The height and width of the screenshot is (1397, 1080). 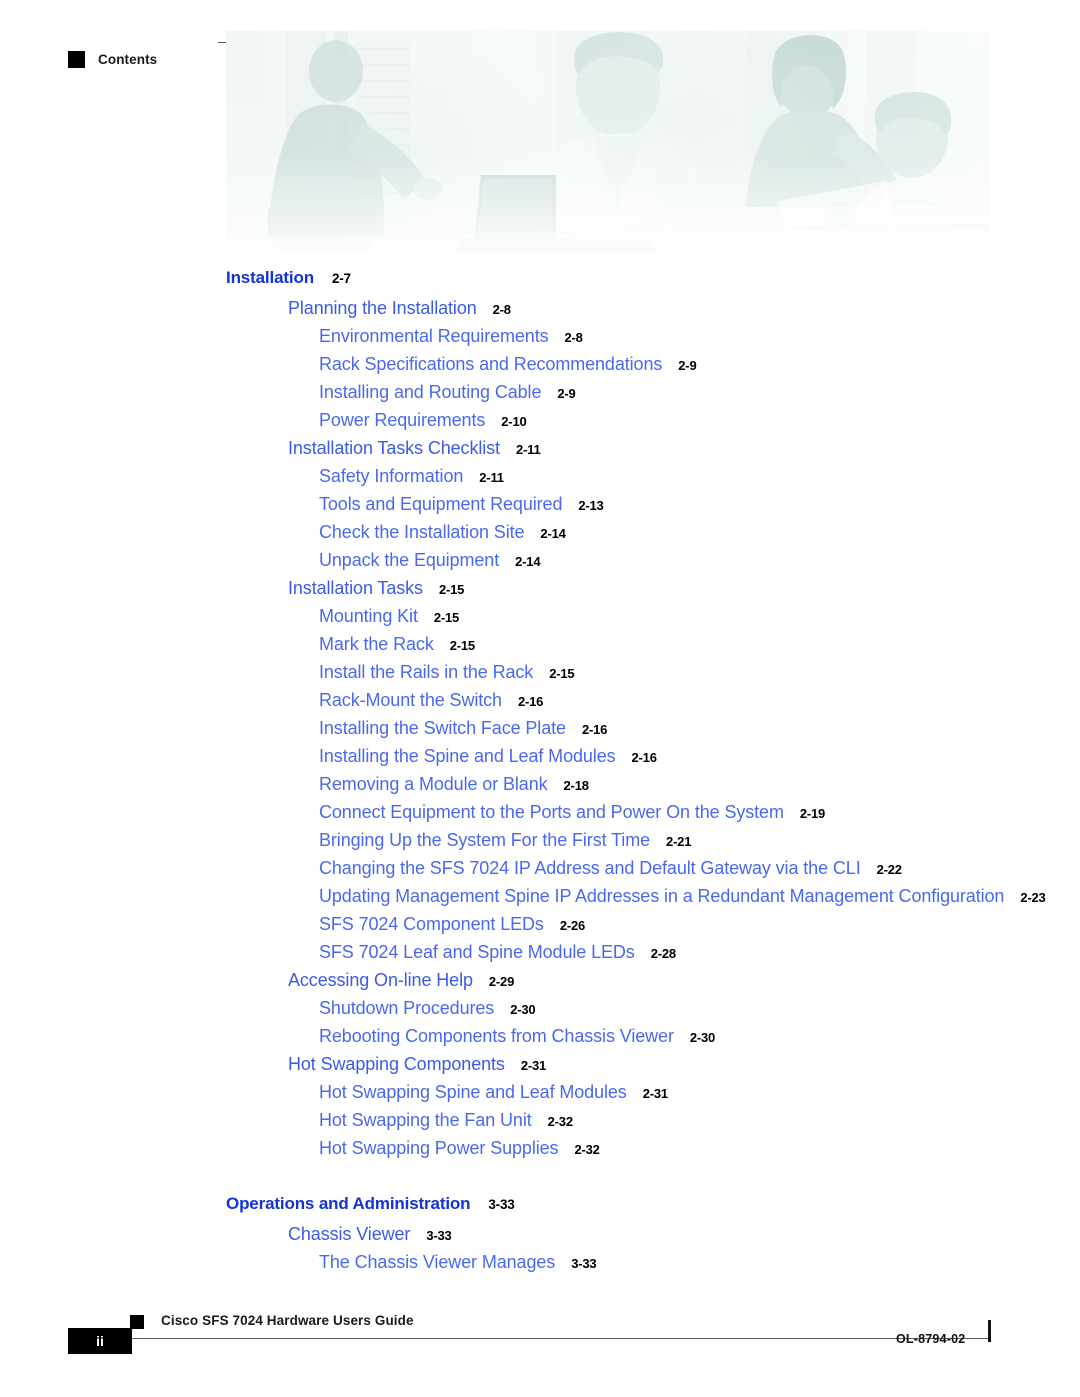 What do you see at coordinates (100, 1341) in the screenshot?
I see `page-number: ii` at bounding box center [100, 1341].